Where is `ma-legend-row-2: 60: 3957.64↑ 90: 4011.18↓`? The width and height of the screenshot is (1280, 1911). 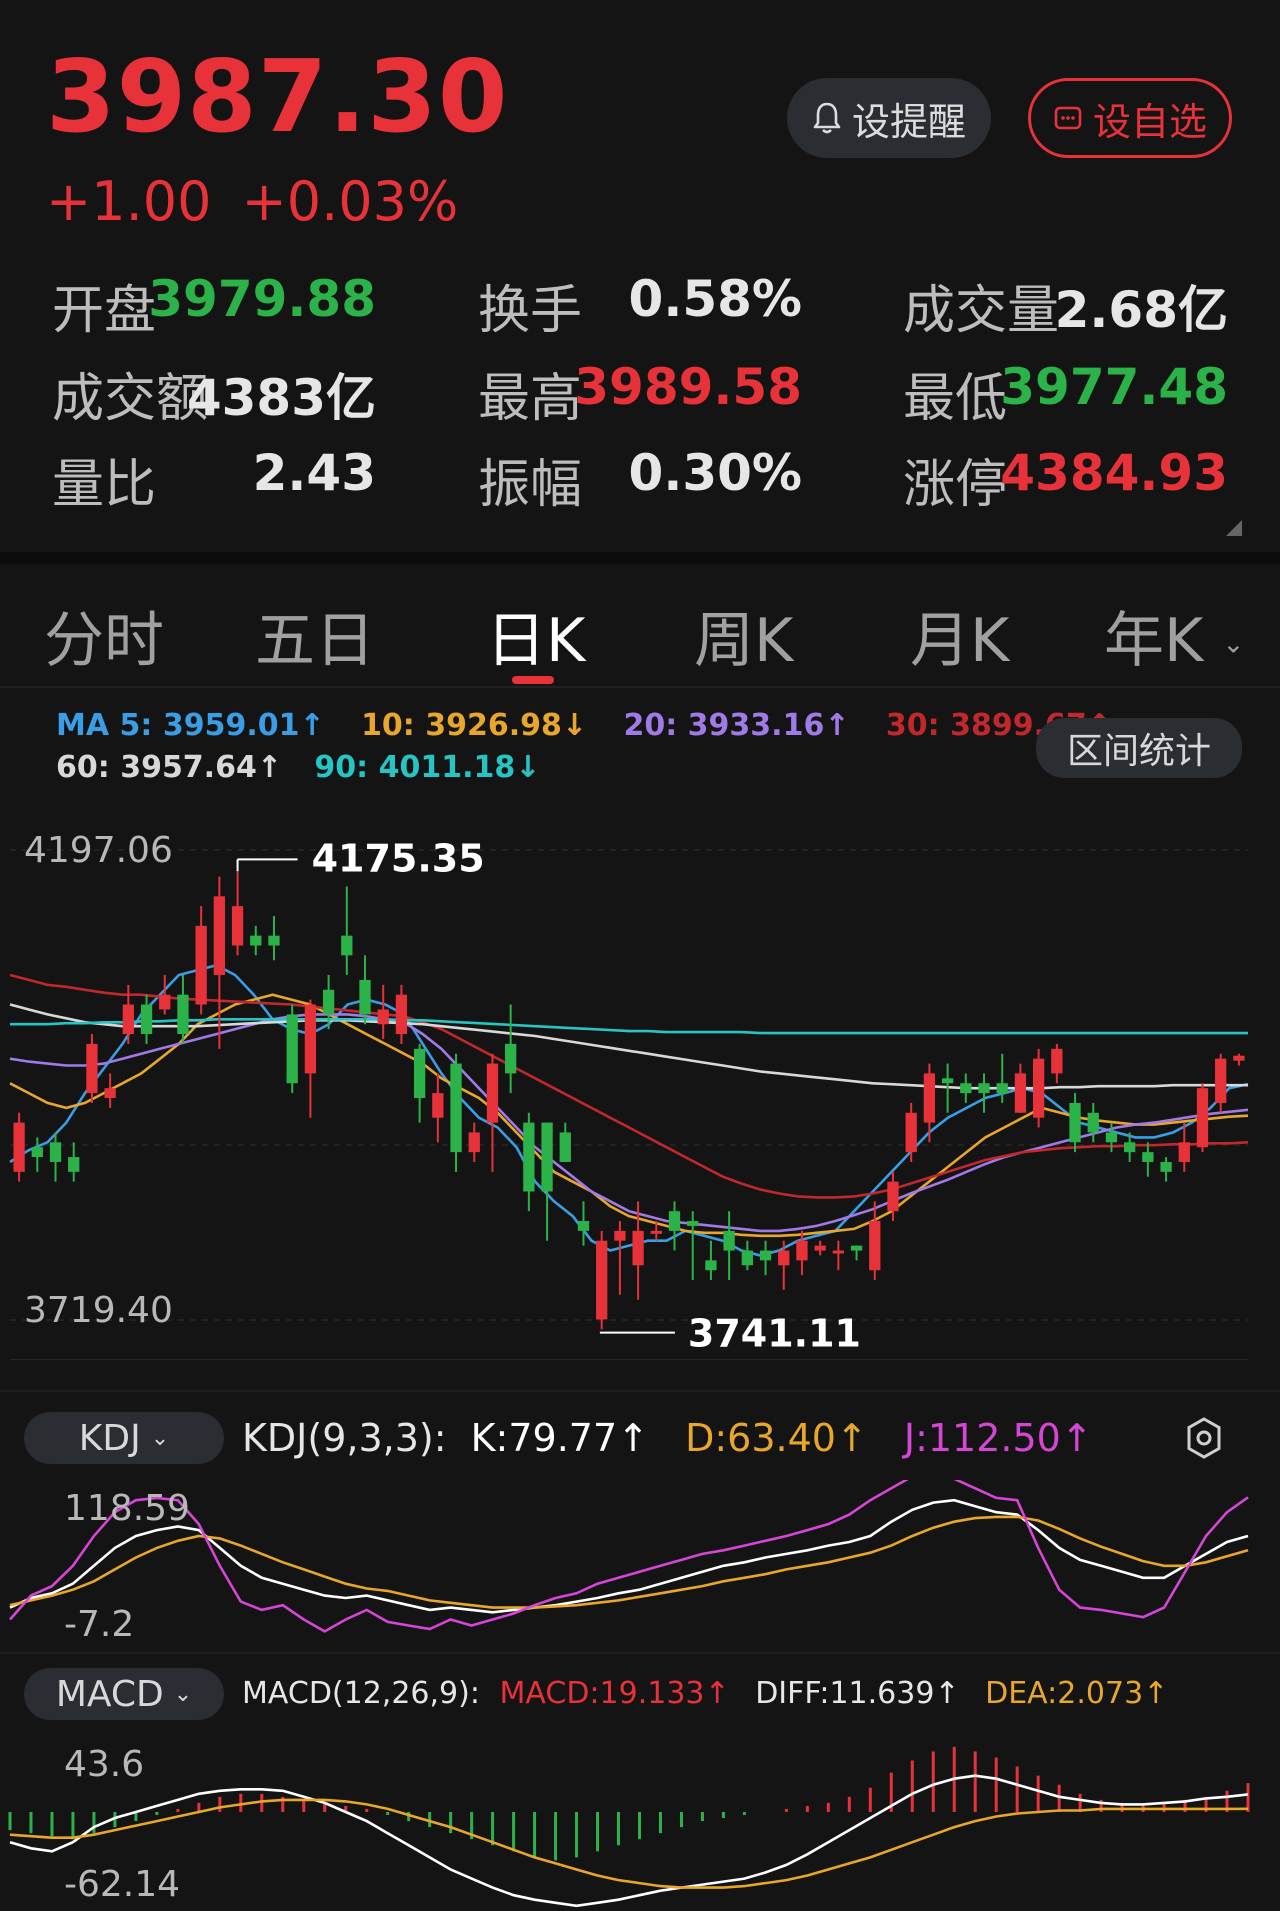 ma-legend-row-2: 60: 3957.64↑ 90: 4011.18↓ is located at coordinates (298, 767).